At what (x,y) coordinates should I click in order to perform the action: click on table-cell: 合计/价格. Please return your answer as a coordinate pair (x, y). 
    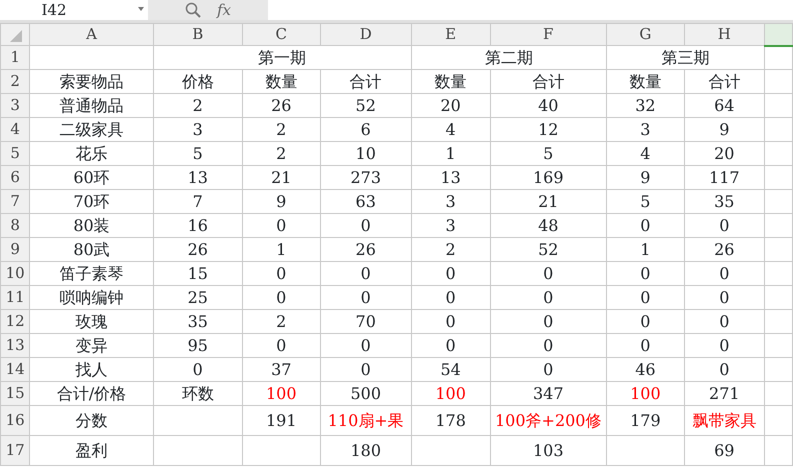
    Looking at the image, I should click on (92, 394).